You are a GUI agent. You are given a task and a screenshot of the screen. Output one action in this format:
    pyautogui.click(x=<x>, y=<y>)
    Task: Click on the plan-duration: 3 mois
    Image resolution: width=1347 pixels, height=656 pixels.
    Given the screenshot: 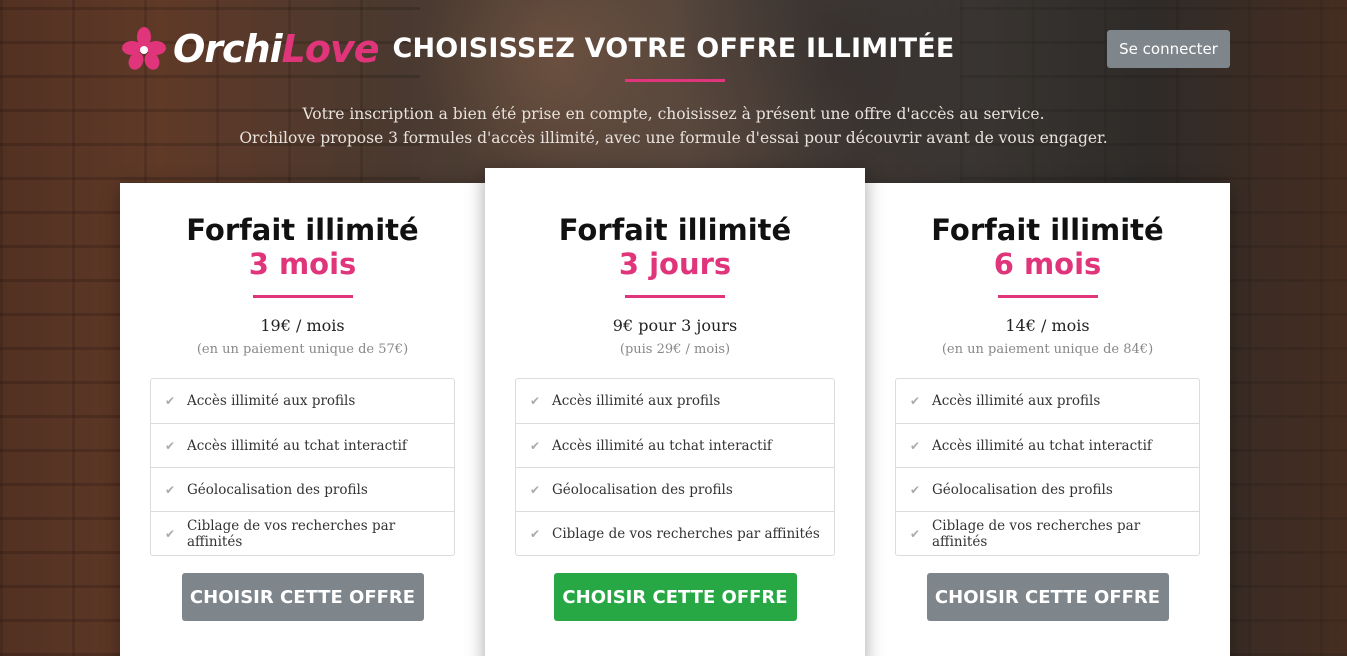 What is the action you would take?
    pyautogui.click(x=302, y=264)
    